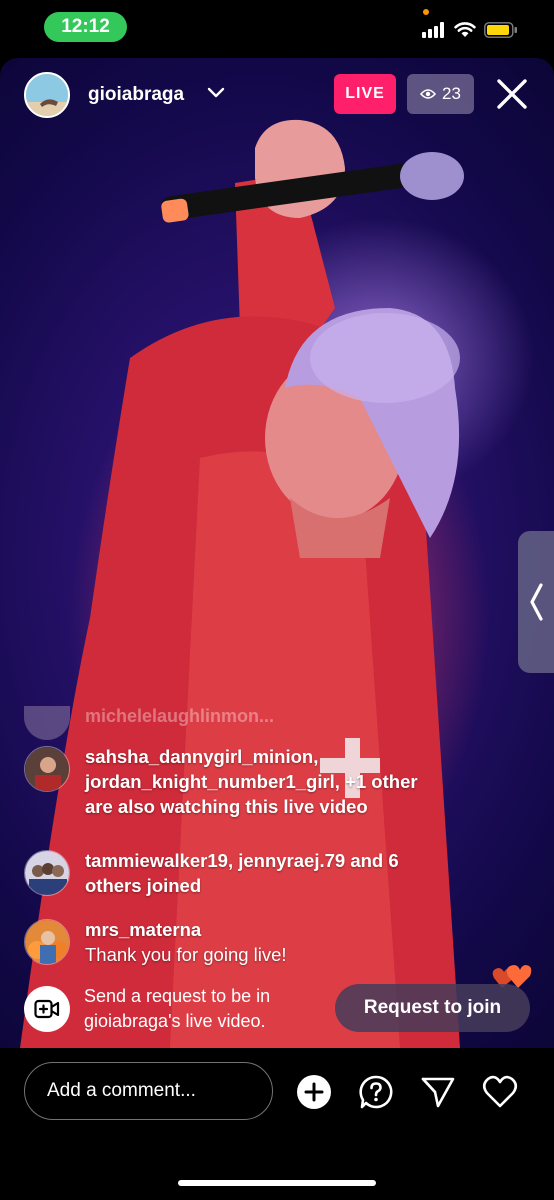 This screenshot has width=554, height=1200. I want to click on chevron-left-icon, so click(536, 602).